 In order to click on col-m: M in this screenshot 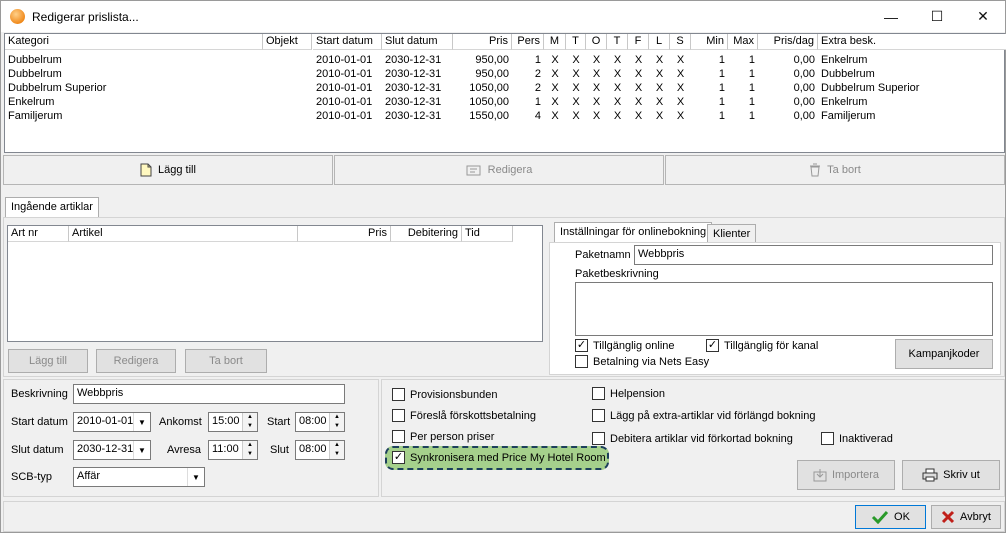, I will do `click(555, 42)`.